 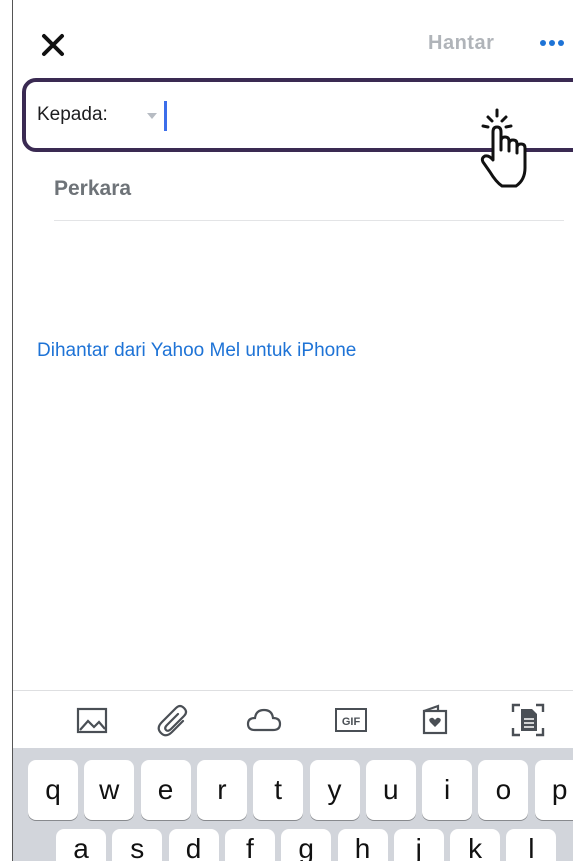 I want to click on screen-edge, so click(x=12, y=430).